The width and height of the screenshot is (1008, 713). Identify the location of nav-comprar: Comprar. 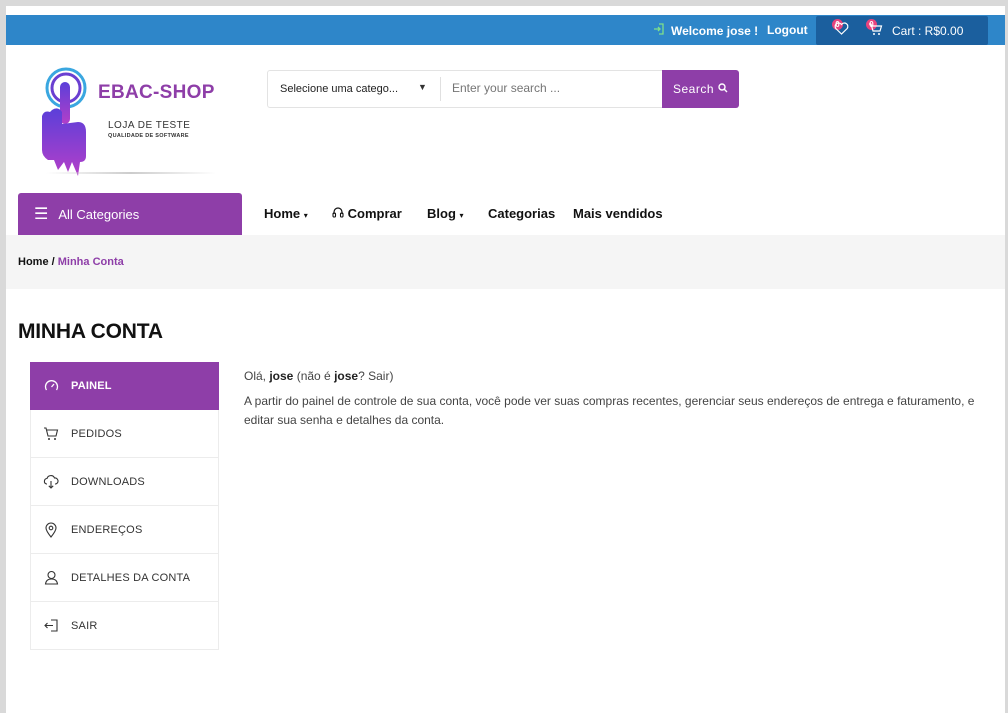
(367, 213).